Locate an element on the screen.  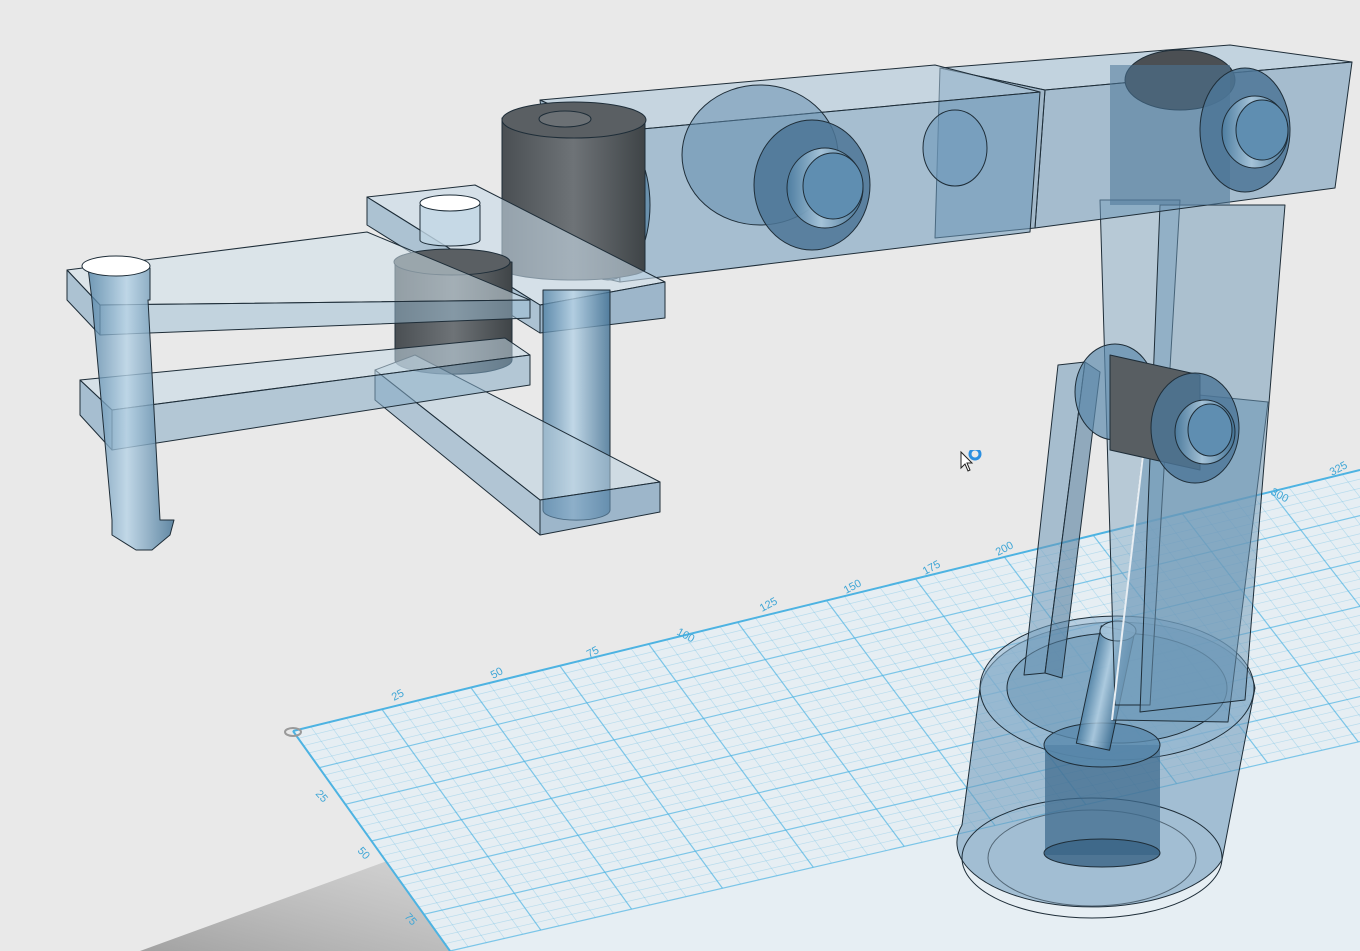
arrow-cursor-with-busy-indicator-icon is located at coordinates (971, 463).